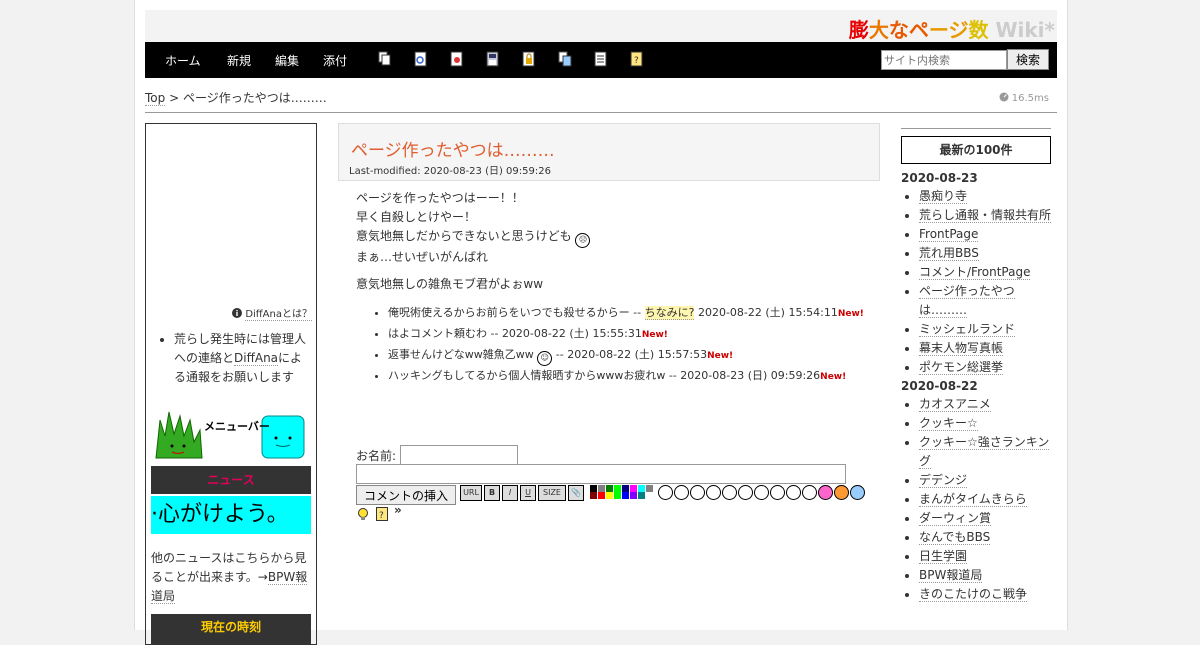 Image resolution: width=1200 pixels, height=645 pixels. I want to click on help-icon: ?, so click(637, 59).